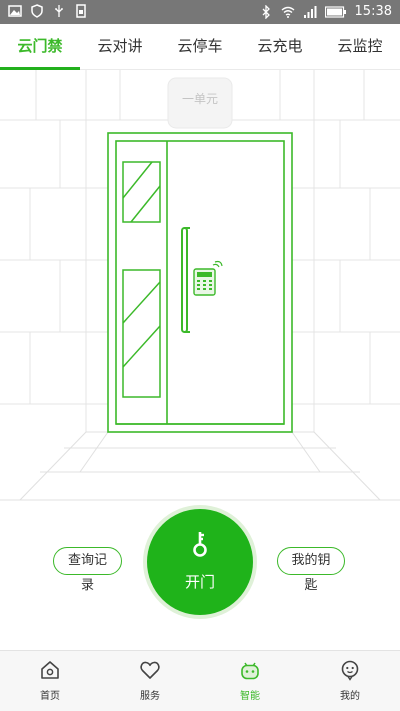 The image size is (400, 711). I want to click on tab-cloud-parking: 云停车, so click(200, 46).